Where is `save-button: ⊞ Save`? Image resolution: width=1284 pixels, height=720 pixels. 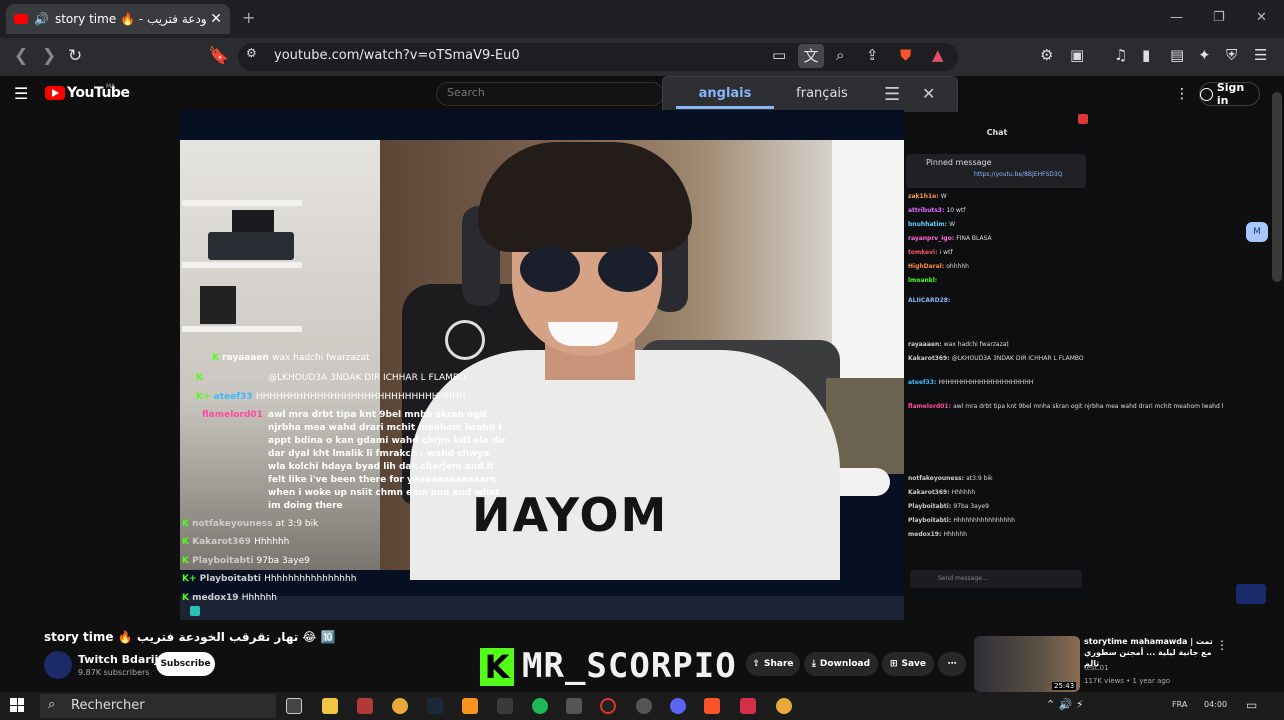
save-button: ⊞ Save is located at coordinates (908, 664).